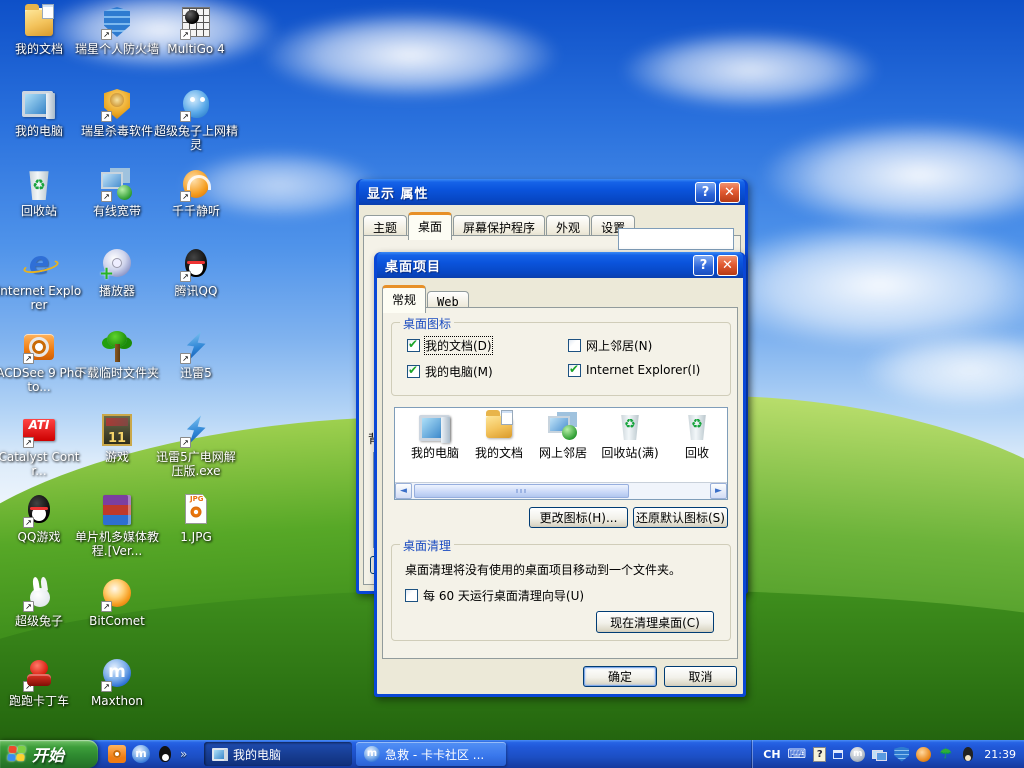 This screenshot has width=1024, height=768. I want to click on clean-desktop-now-button: 现在清理桌面(C), so click(655, 622).